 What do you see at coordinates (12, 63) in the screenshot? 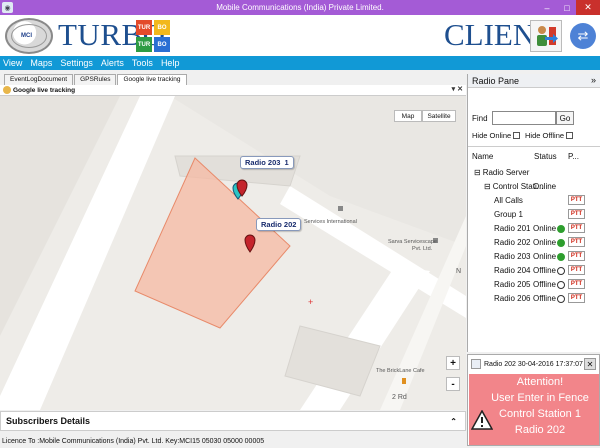
I see `menu-view: View` at bounding box center [12, 63].